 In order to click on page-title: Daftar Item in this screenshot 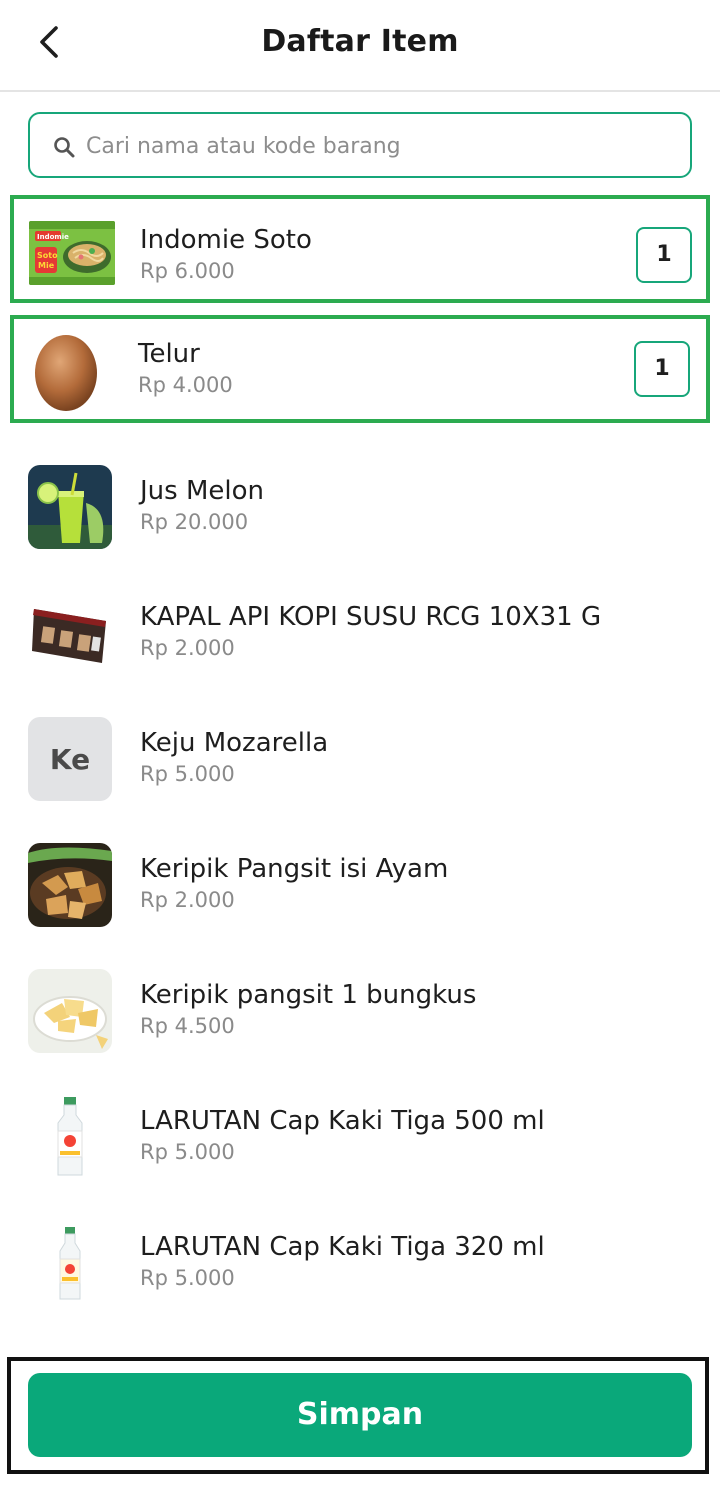, I will do `click(360, 41)`.